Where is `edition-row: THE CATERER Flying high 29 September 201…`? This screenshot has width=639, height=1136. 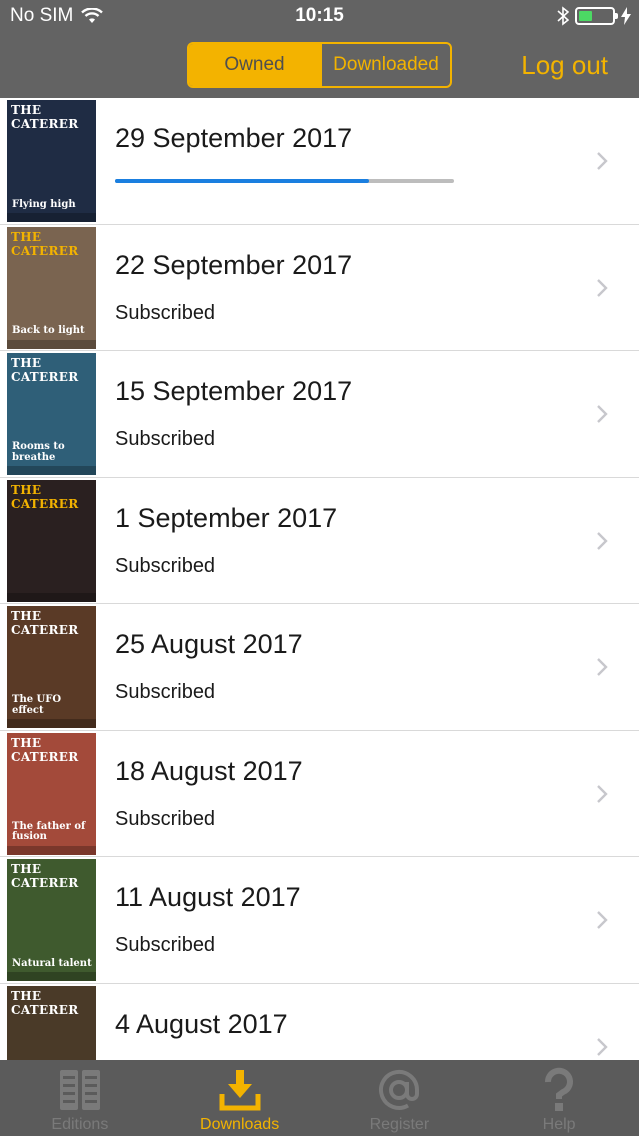
edition-row: THE CATERER Flying high 29 September 201… is located at coordinates (319, 161).